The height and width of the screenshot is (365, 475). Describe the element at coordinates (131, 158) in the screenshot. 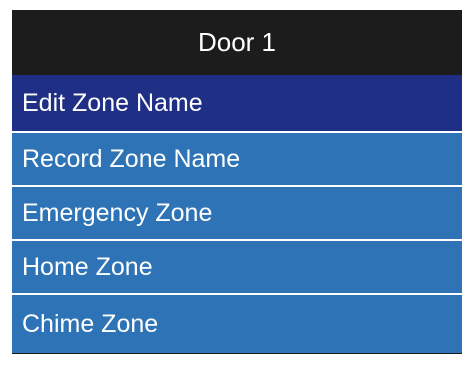

I see `menu-item-label: Record Zone Name` at that location.